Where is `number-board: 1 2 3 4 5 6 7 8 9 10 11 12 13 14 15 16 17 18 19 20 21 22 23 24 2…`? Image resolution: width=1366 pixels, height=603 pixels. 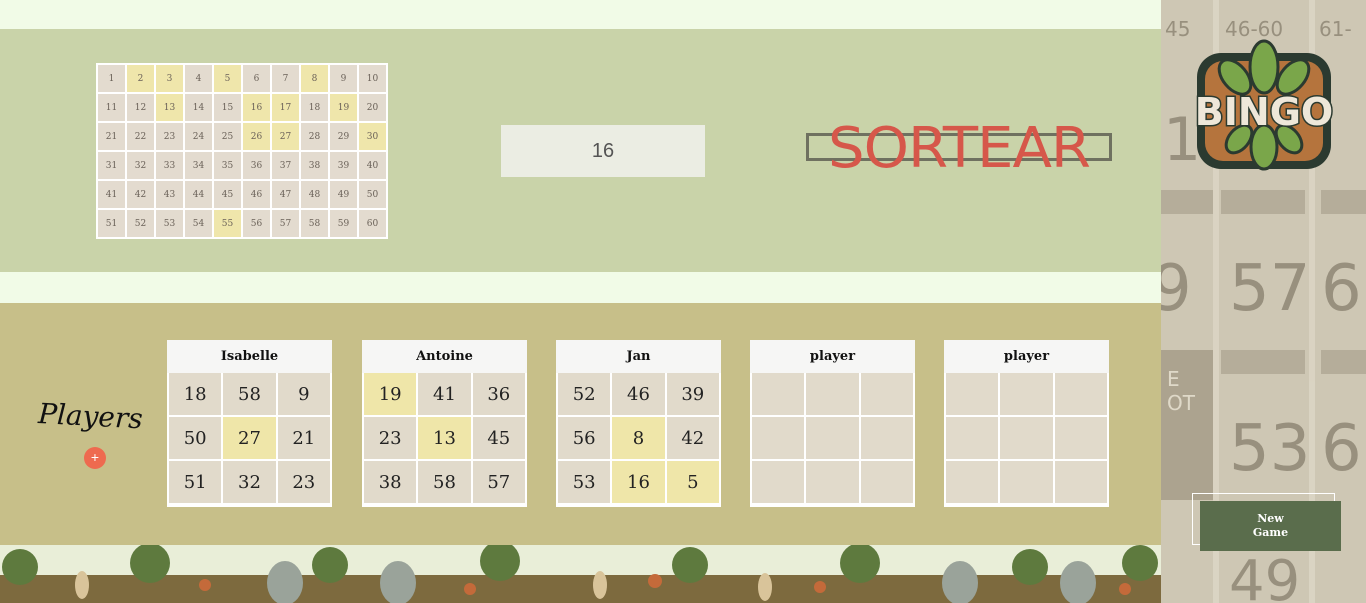
number-board: 1 2 3 4 5 6 7 8 9 10 11 12 13 14 15 16 17 18 19 20 21 22 23 24 2… is located at coordinates (242, 151).